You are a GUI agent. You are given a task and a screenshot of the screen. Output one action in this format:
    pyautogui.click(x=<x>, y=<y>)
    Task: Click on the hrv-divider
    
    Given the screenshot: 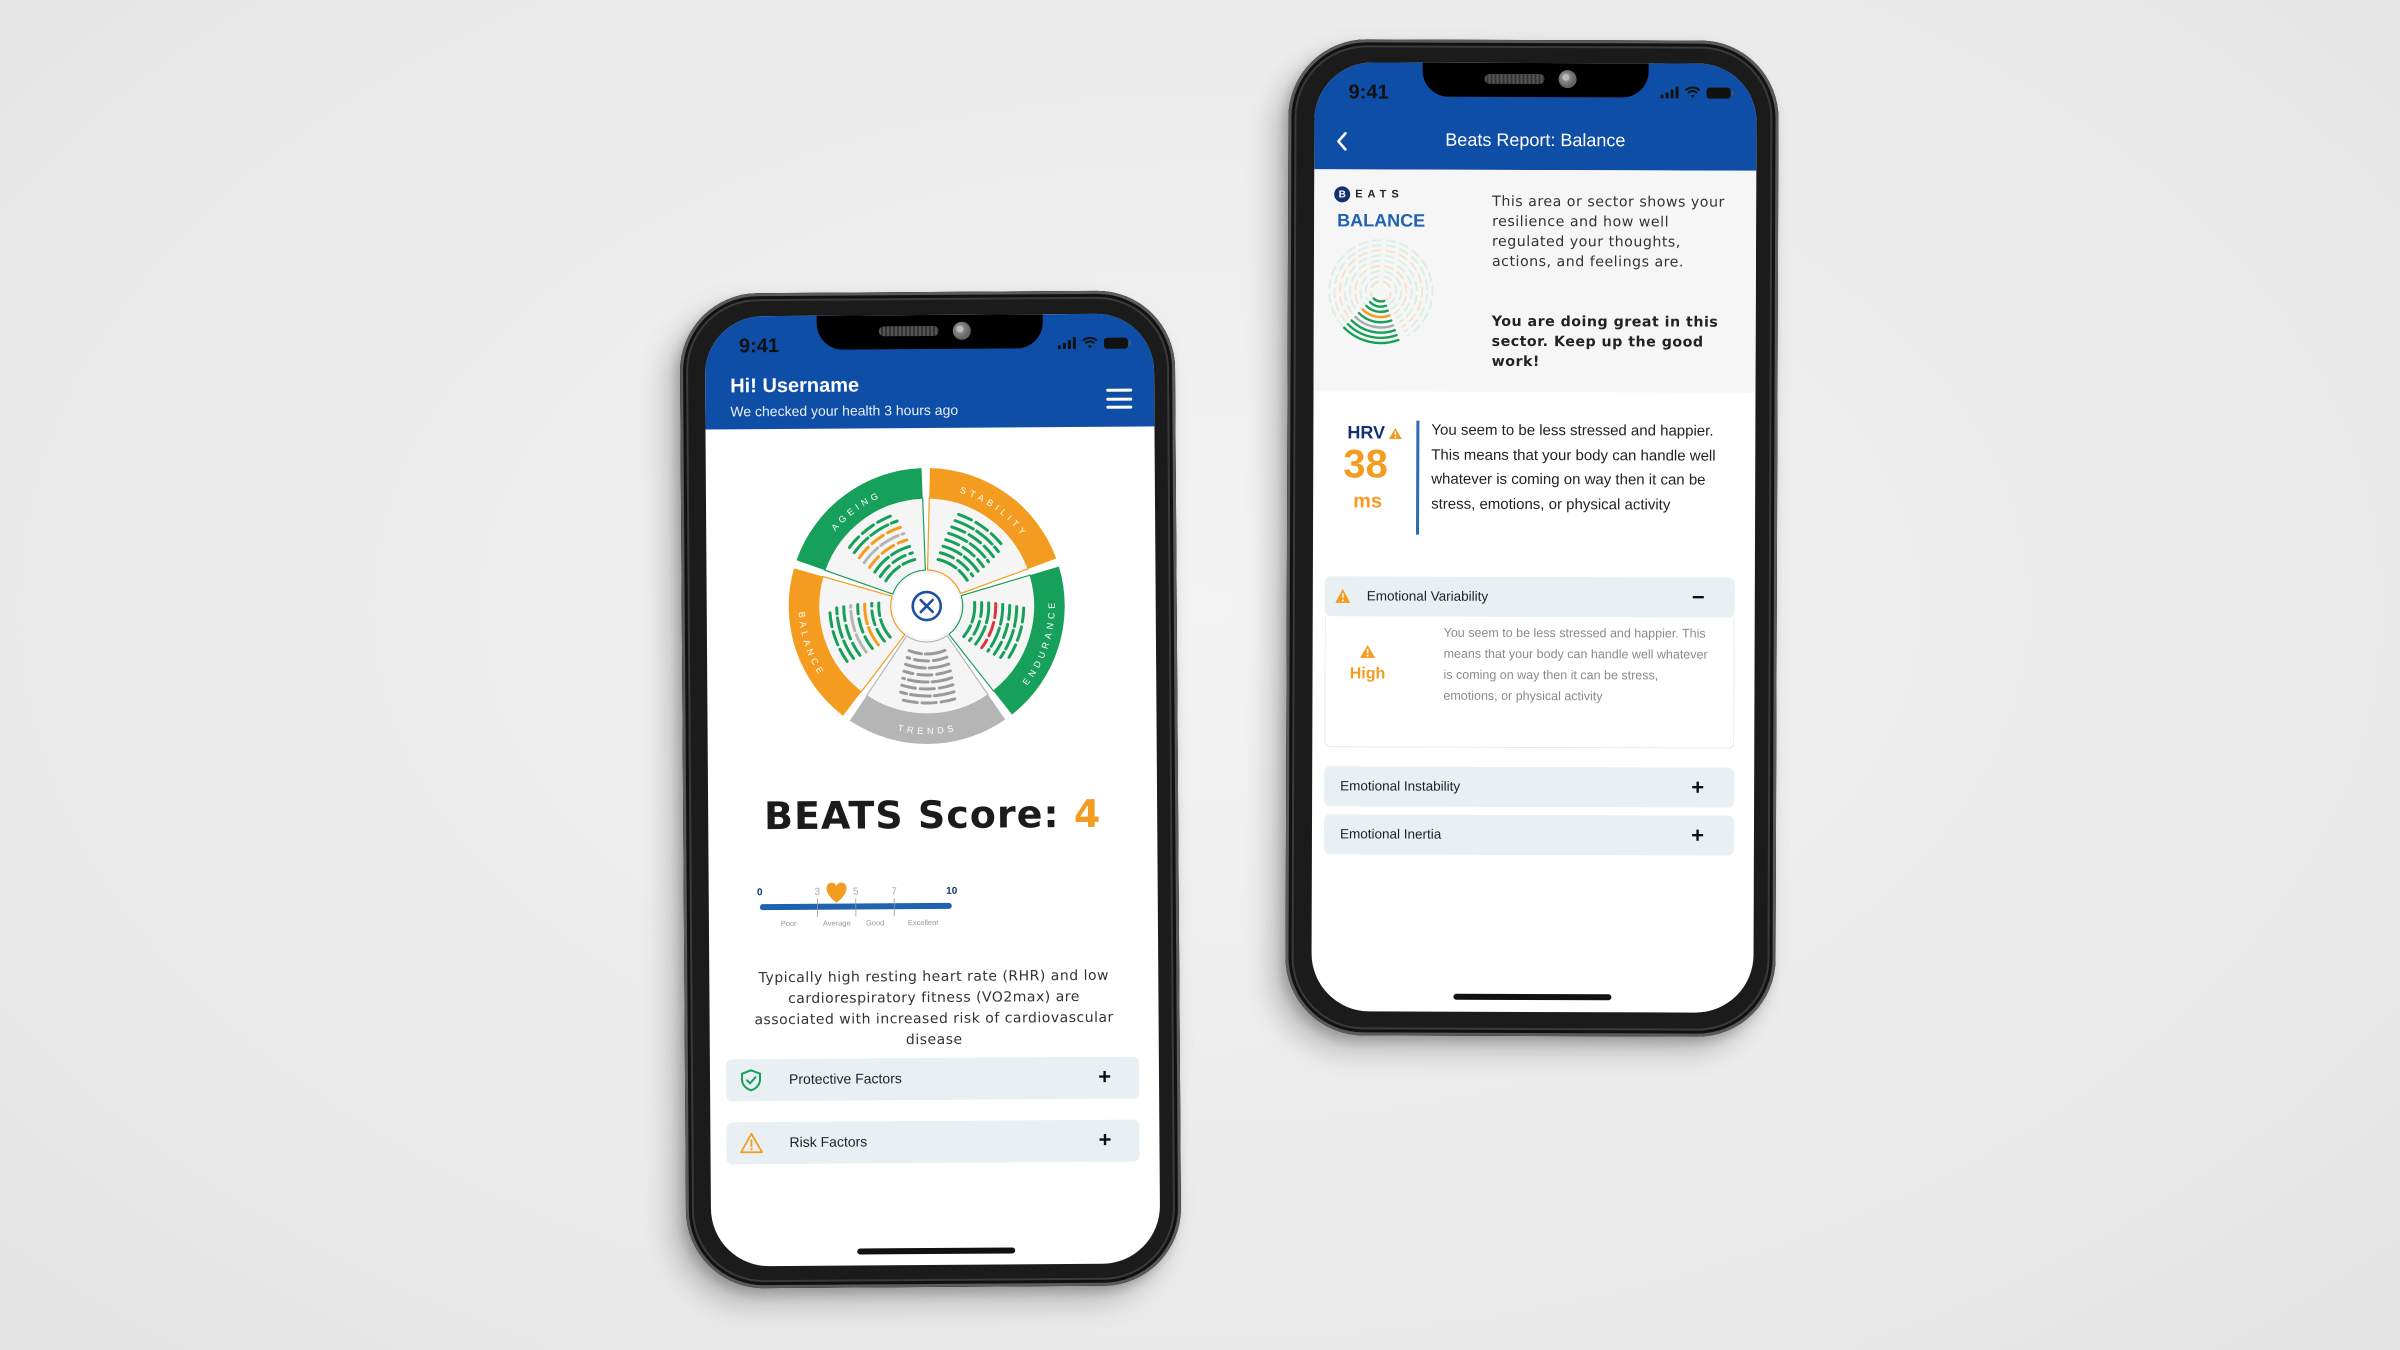 What is the action you would take?
    pyautogui.click(x=1418, y=477)
    